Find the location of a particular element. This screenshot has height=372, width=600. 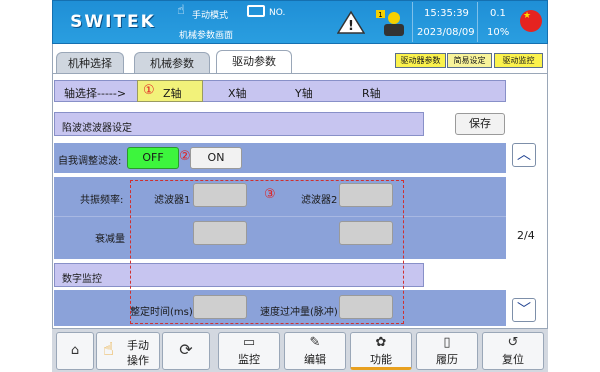

tab-drive-params: 驱动参数 is located at coordinates (254, 62).